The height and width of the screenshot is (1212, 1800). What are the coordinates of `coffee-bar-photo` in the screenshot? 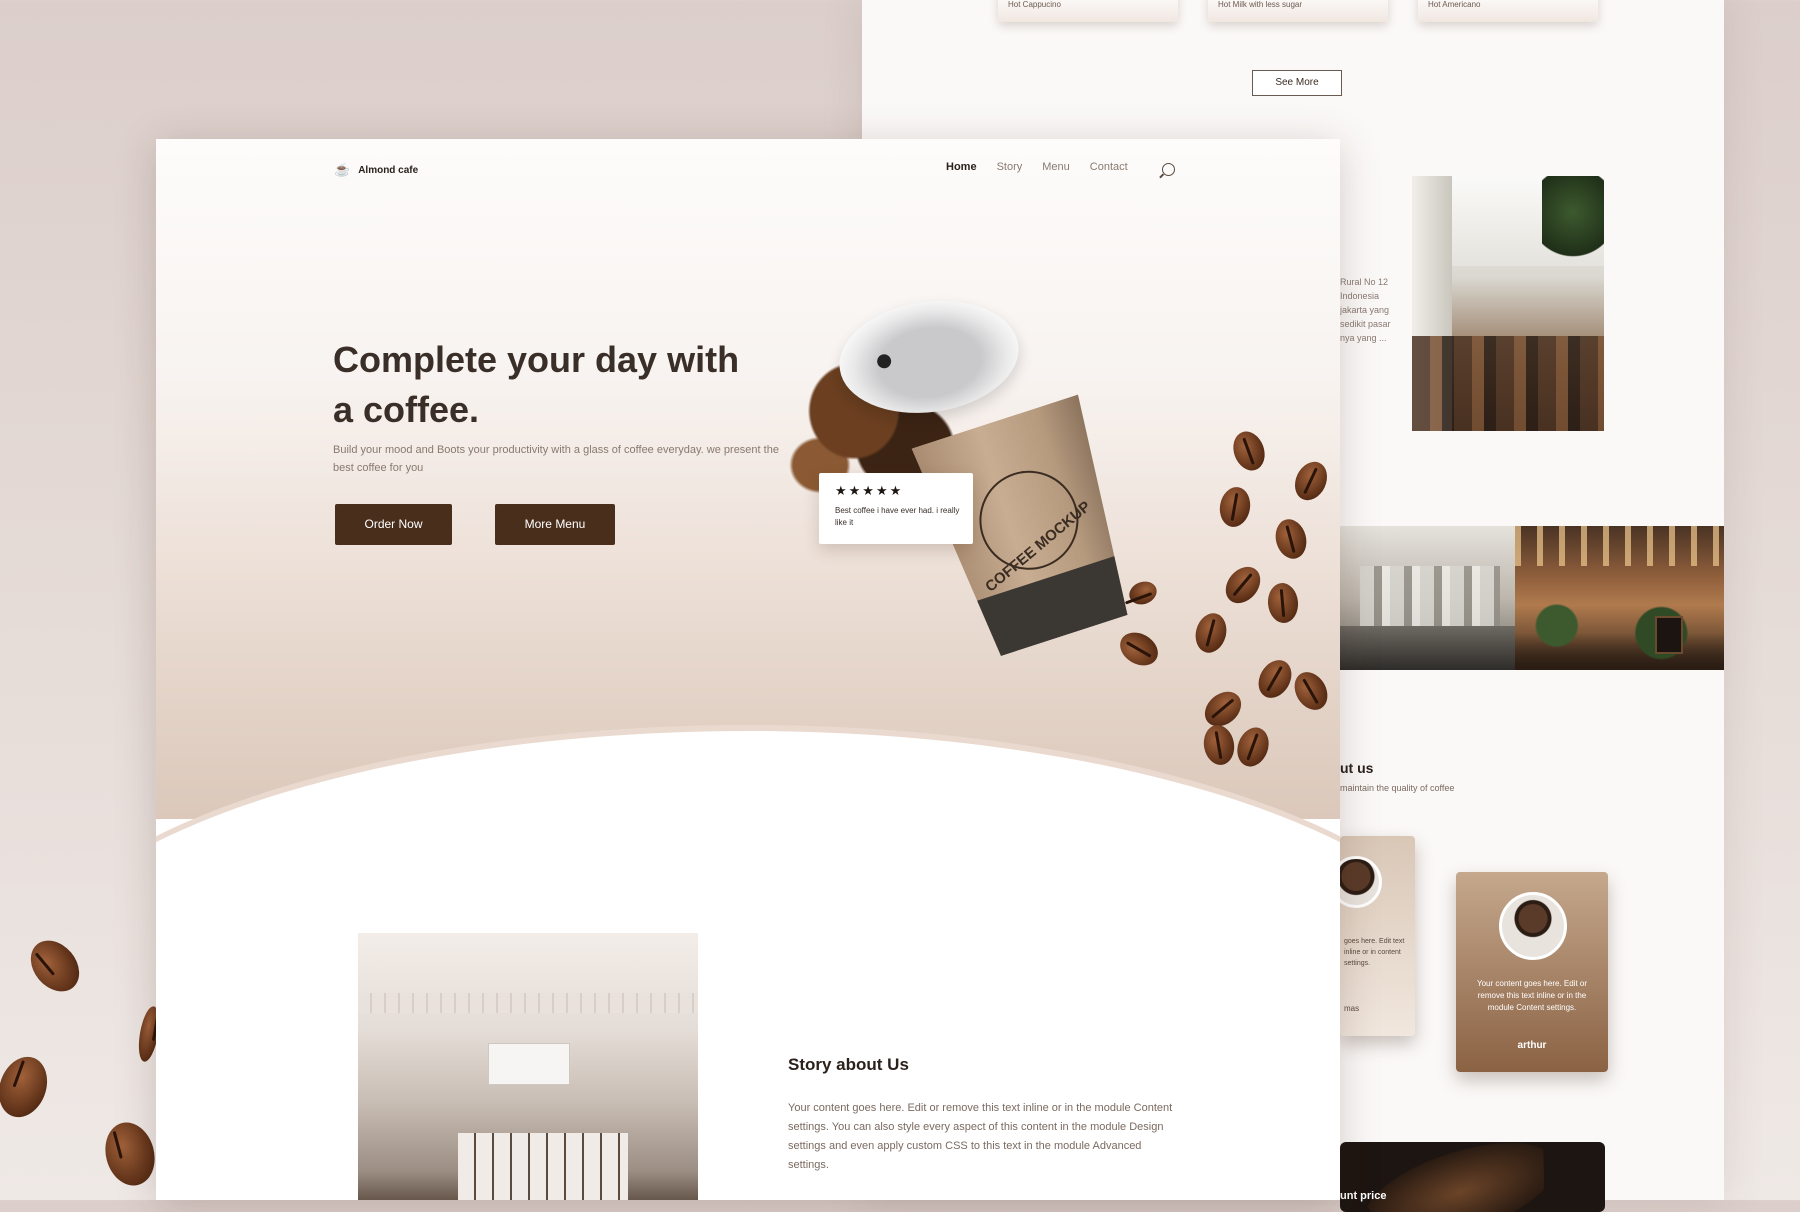 It's located at (1427, 598).